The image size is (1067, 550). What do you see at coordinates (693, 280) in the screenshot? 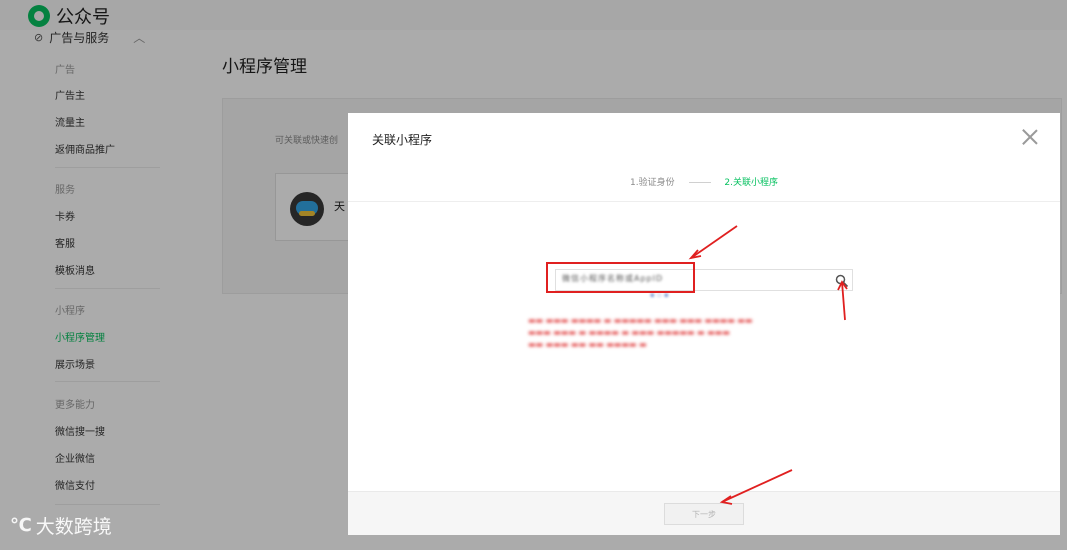
I see `mini-program-search-input: 微信小程序名称或AppID` at bounding box center [693, 280].